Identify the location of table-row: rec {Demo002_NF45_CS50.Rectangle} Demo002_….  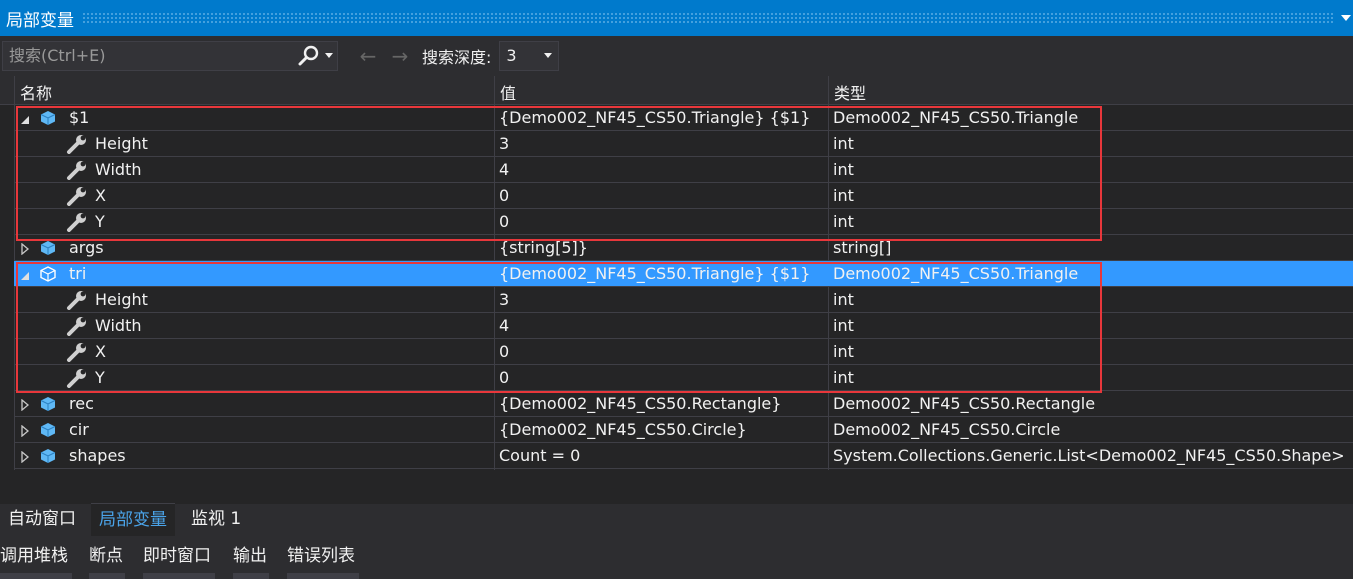
(683, 404).